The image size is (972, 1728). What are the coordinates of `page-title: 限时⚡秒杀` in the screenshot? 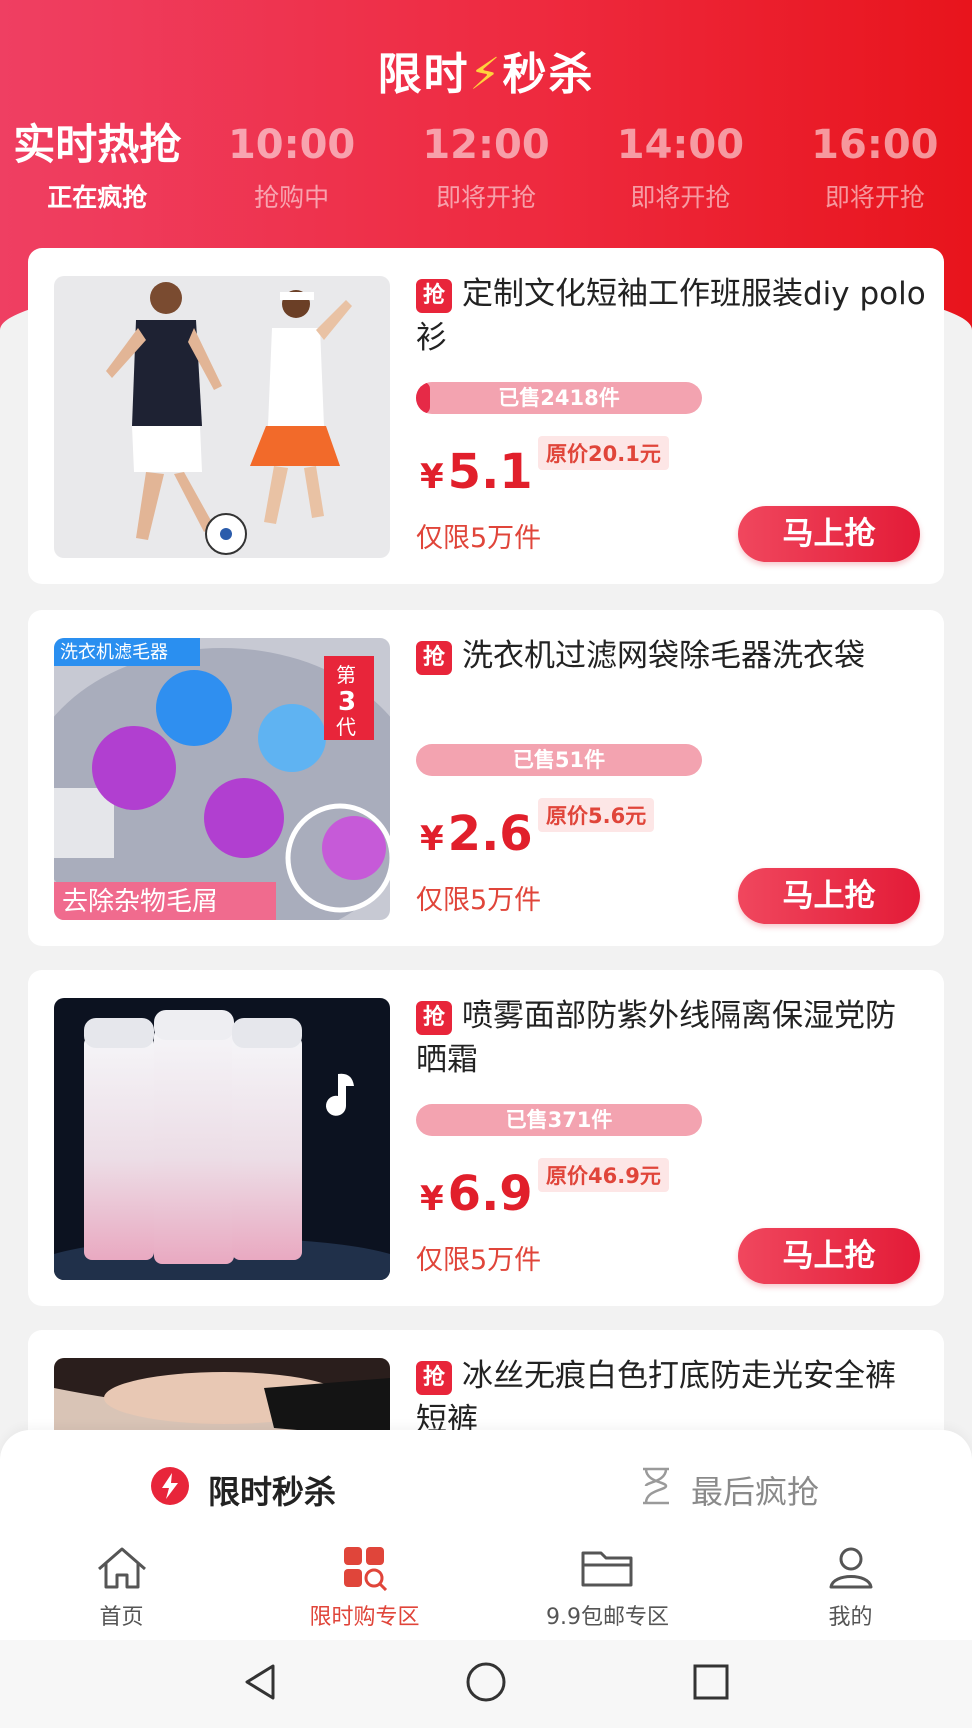 It's located at (486, 74).